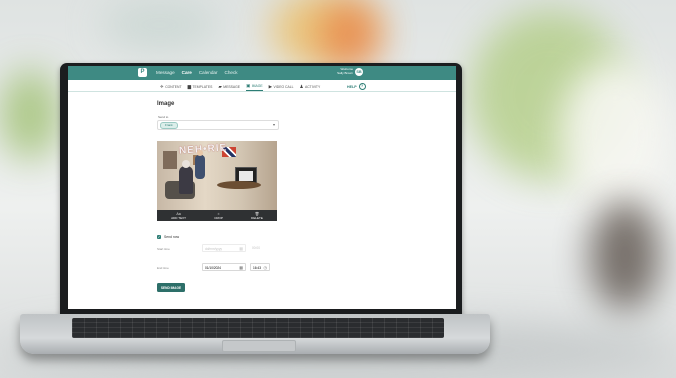 This screenshot has height=378, width=676. I want to click on tab-activity: ♟ ACTIVITY, so click(310, 87).